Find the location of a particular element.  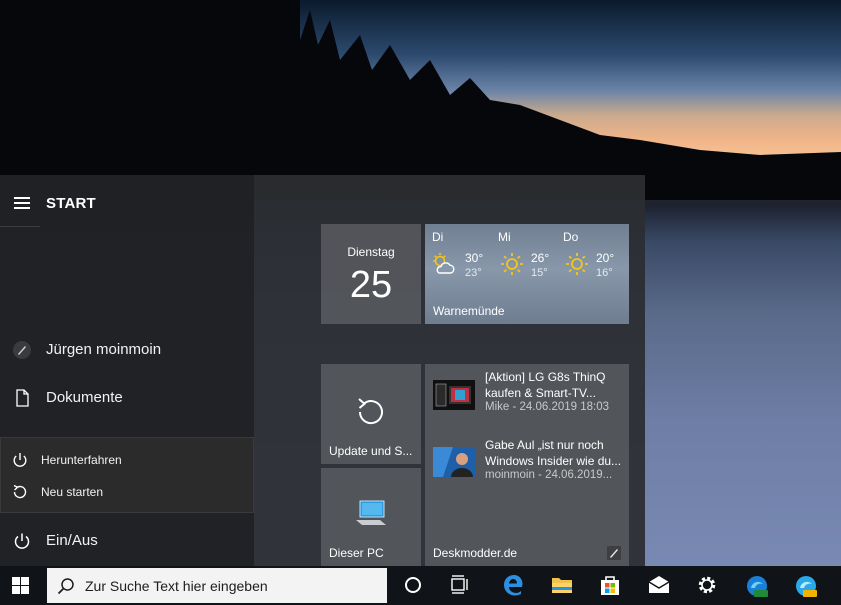

task-view-icon is located at coordinates (459, 584).